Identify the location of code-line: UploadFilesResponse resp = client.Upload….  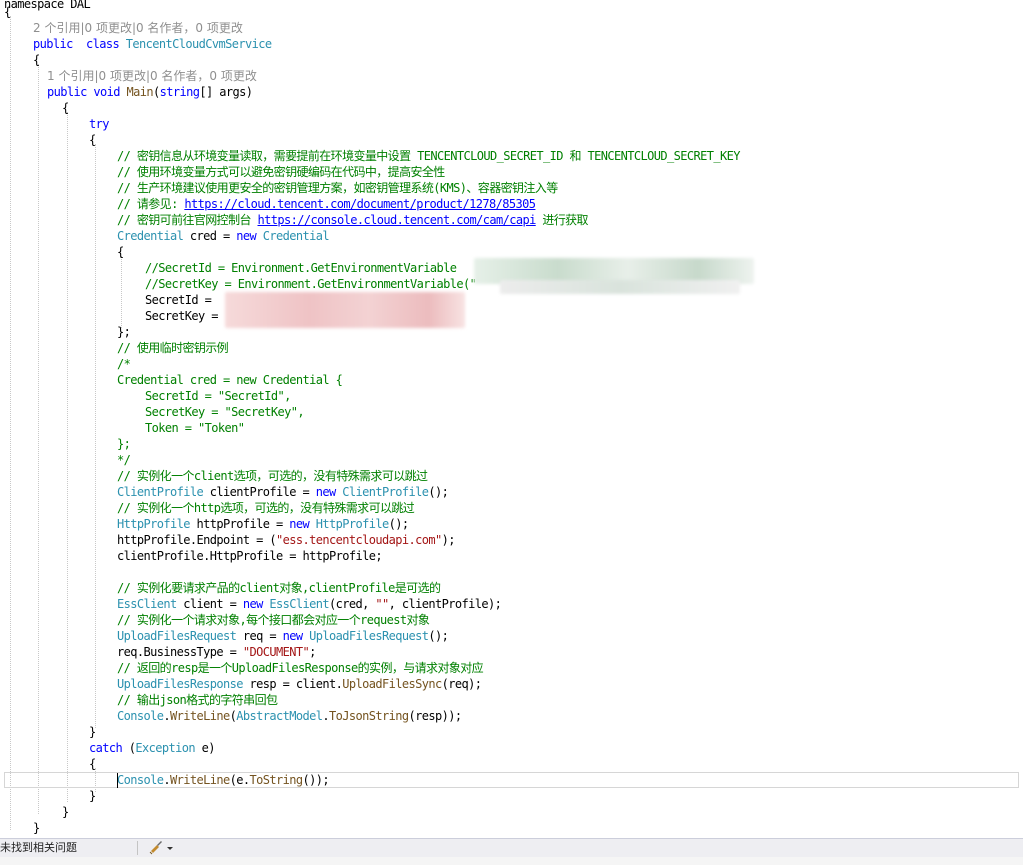
(299, 684).